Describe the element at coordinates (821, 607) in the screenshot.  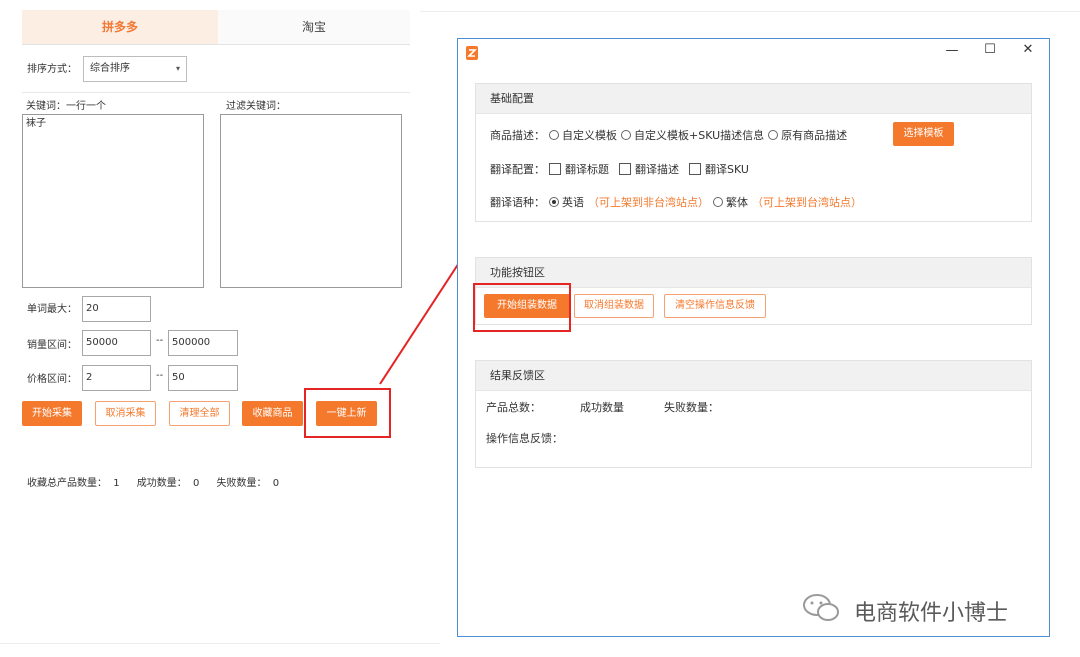
I see `wechat-icon` at that location.